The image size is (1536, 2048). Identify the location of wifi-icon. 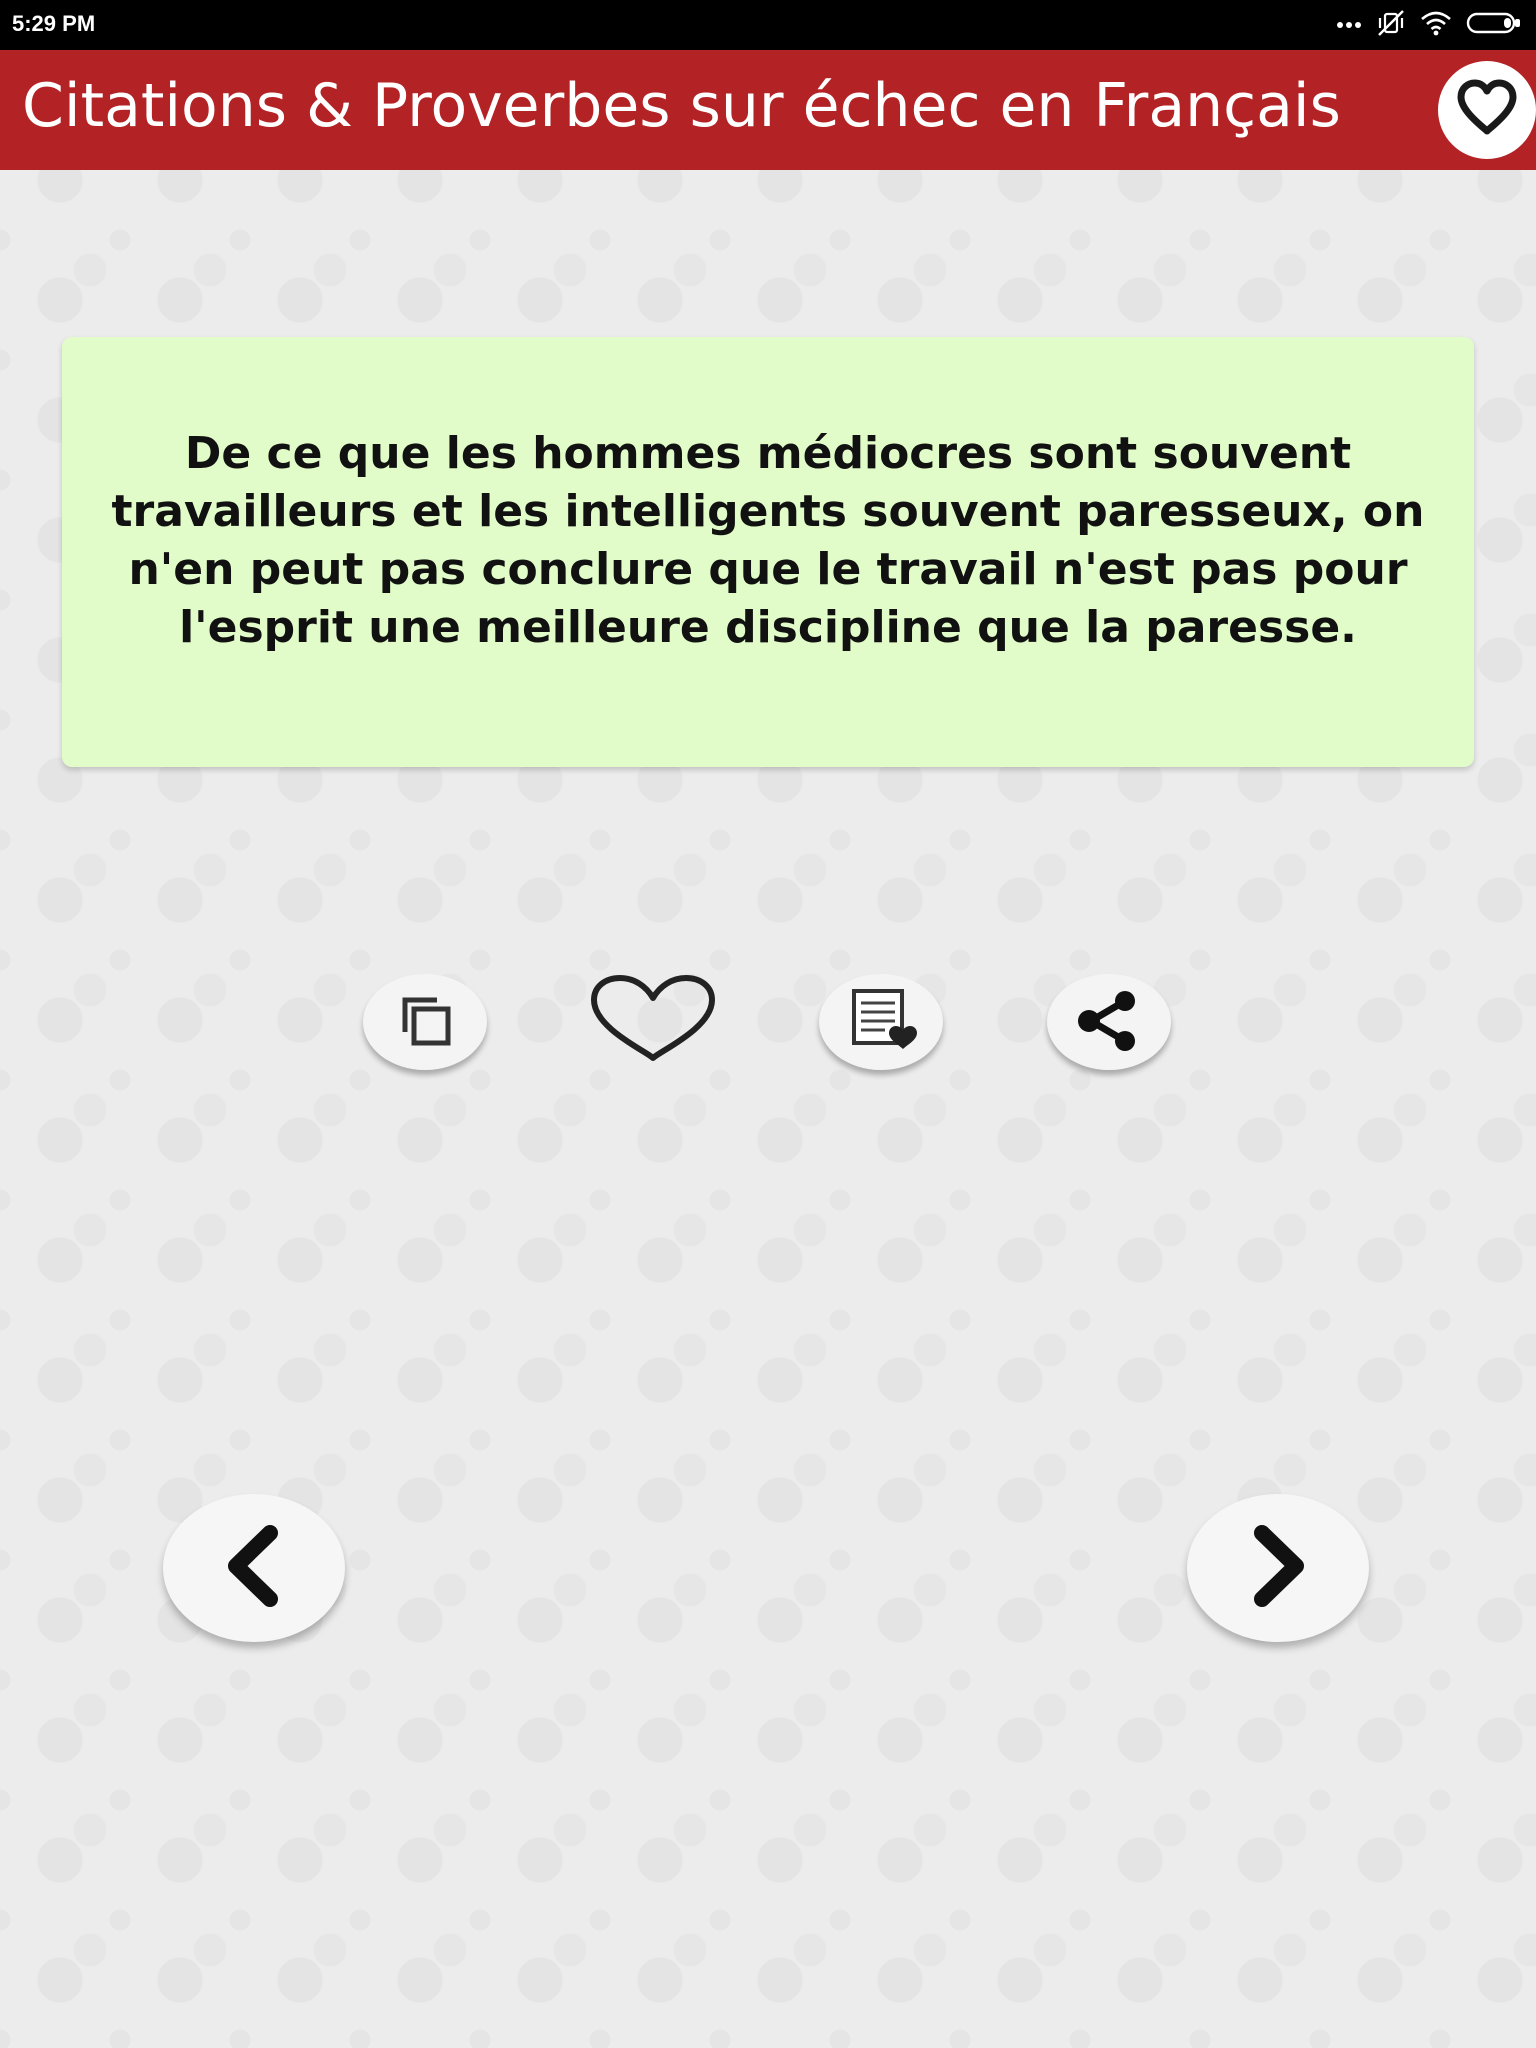
(1436, 25).